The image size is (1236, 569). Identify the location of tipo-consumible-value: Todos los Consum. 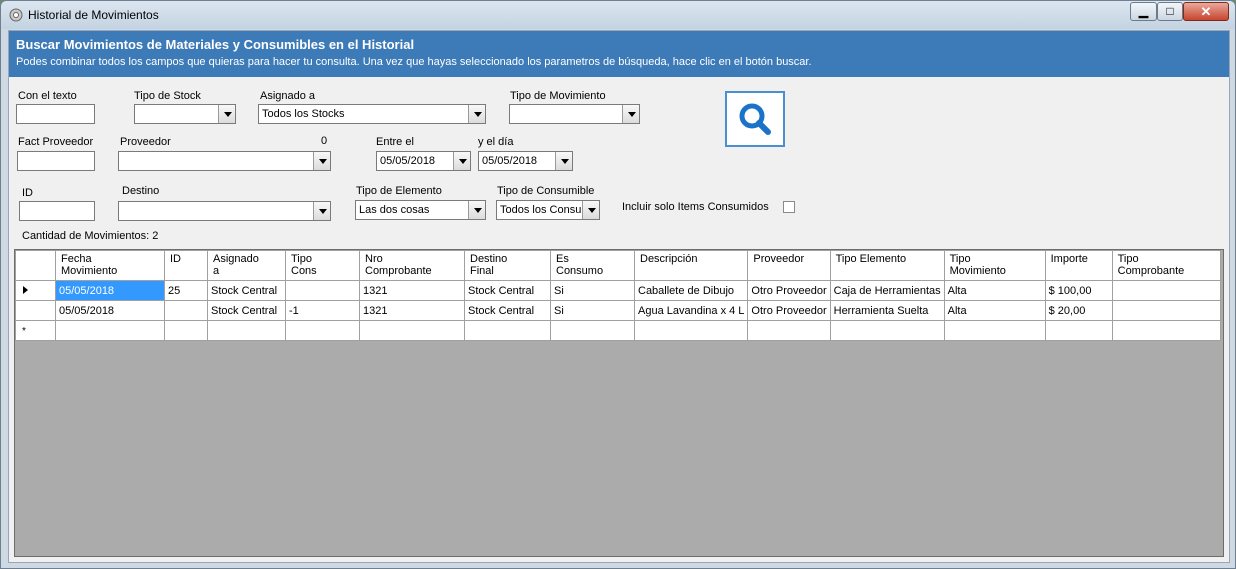
(540, 210).